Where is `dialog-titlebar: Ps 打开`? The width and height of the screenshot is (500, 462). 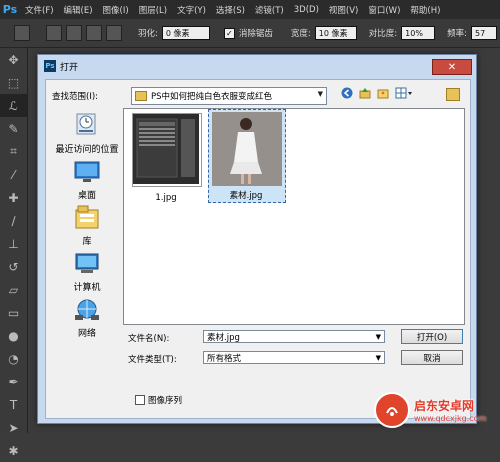
dialog-titlebar: Ps 打开 is located at coordinates (257, 66).